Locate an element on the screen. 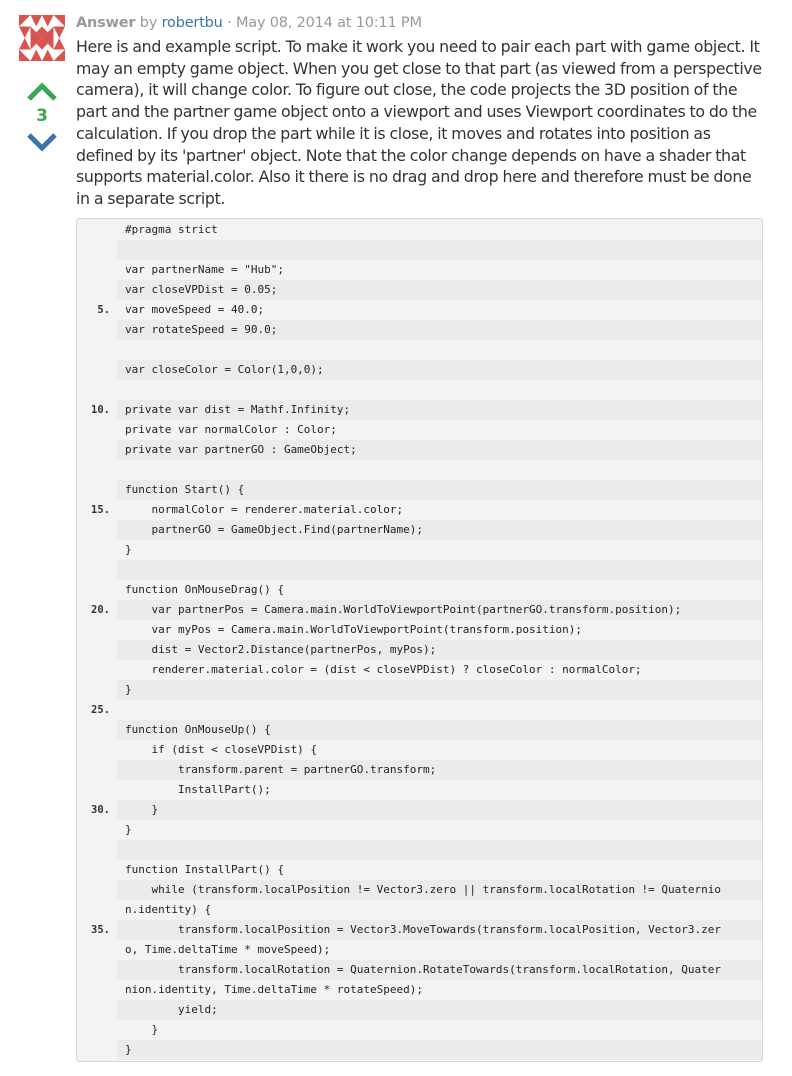 The height and width of the screenshot is (1076, 792). code-line: private var partnerGO : GameObject; is located at coordinates (419, 450).